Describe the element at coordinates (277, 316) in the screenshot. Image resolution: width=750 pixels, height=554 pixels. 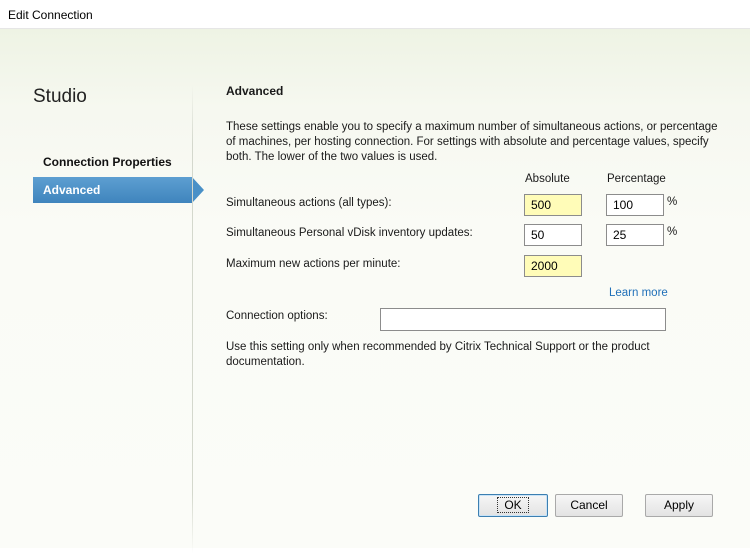
I see `connection-options-label: Connection options:` at that location.